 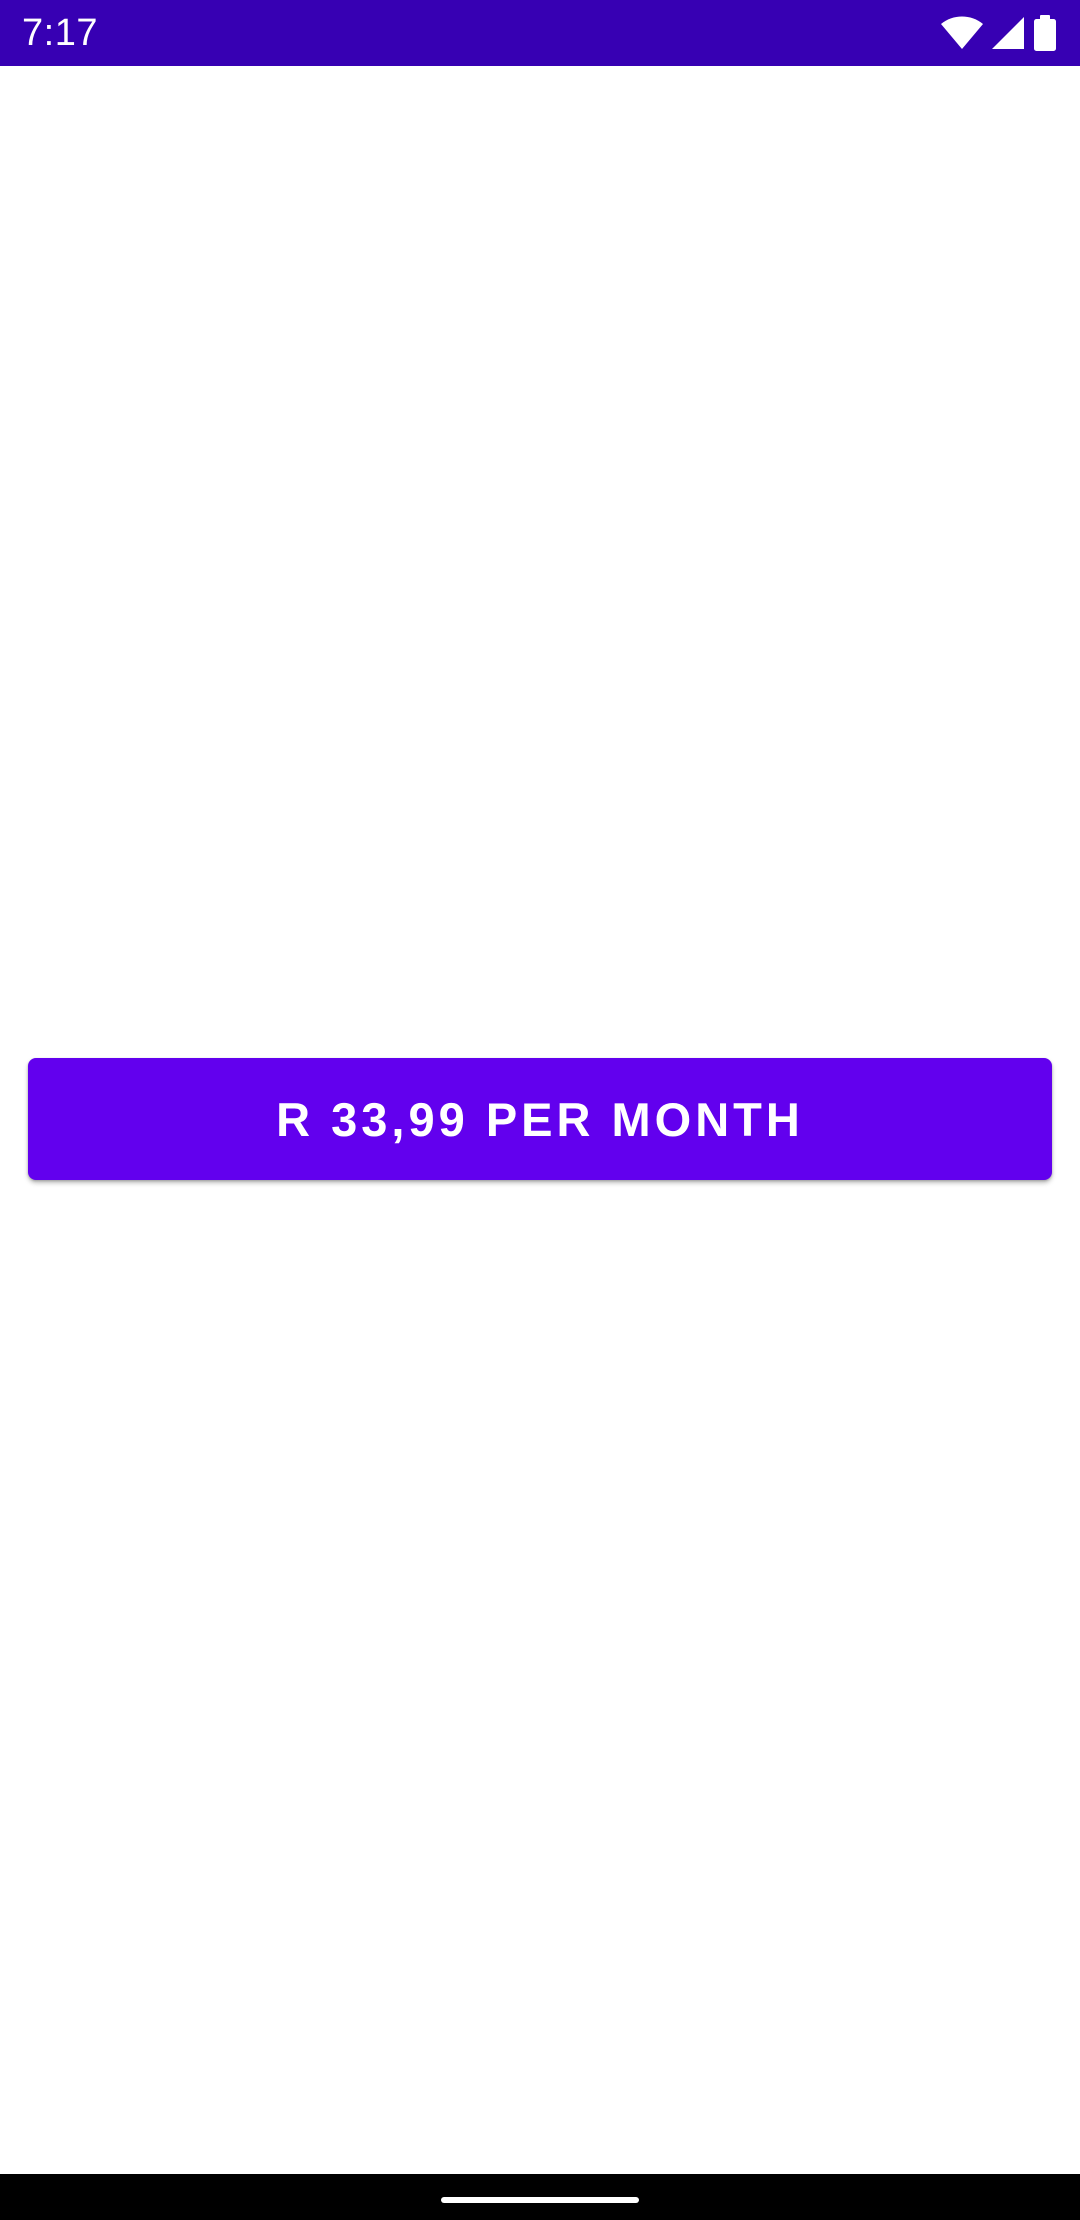 I want to click on status-time: 7:17, so click(x=60, y=33).